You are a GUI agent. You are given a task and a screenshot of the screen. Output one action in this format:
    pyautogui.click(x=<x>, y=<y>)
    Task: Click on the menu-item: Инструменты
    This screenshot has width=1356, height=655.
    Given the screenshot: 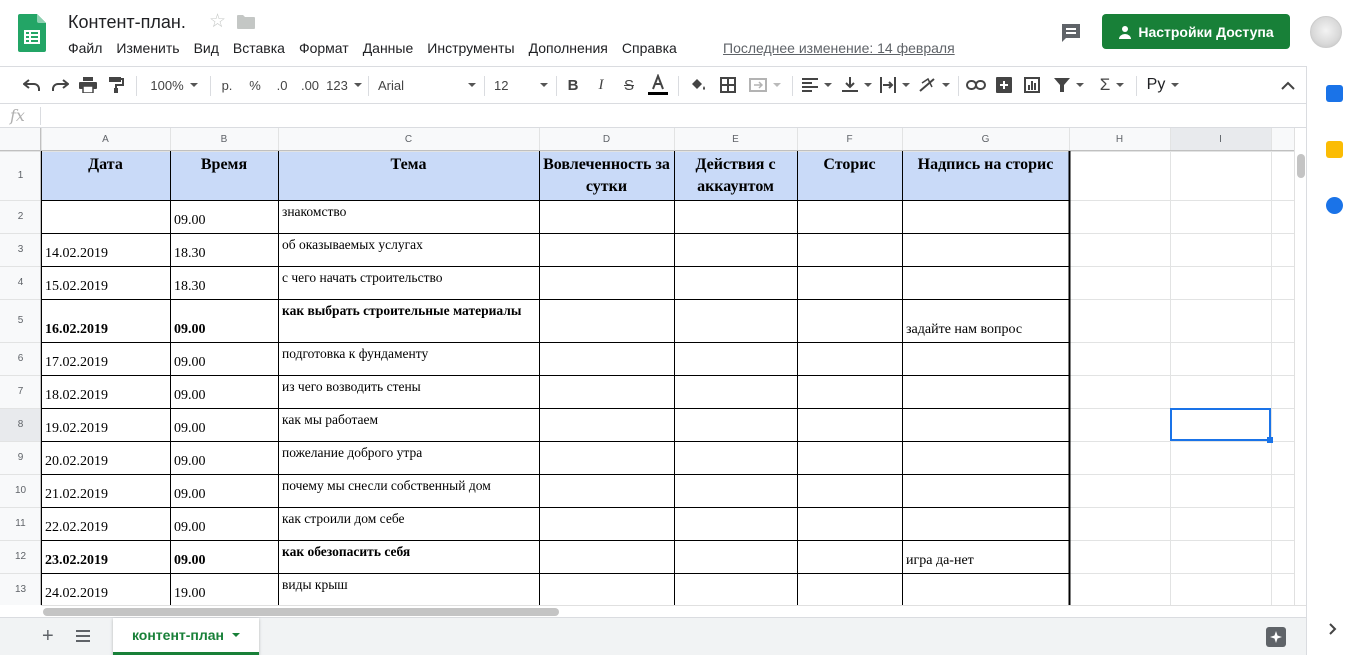 What is the action you would take?
    pyautogui.click(x=470, y=48)
    